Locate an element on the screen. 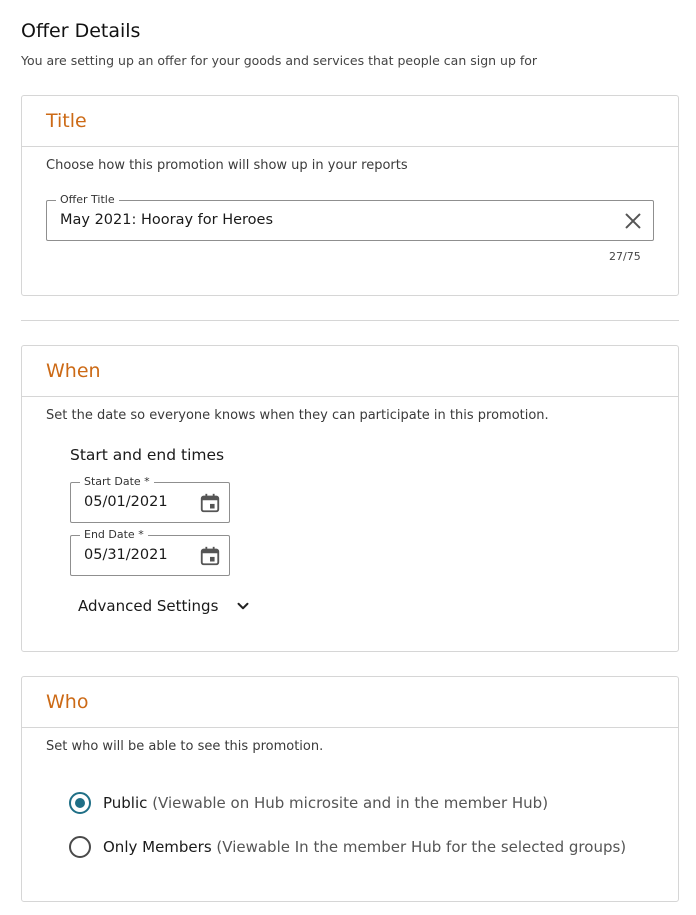 The height and width of the screenshot is (915, 696). end-date-field: End Date * 05/31/2021 is located at coordinates (150, 552).